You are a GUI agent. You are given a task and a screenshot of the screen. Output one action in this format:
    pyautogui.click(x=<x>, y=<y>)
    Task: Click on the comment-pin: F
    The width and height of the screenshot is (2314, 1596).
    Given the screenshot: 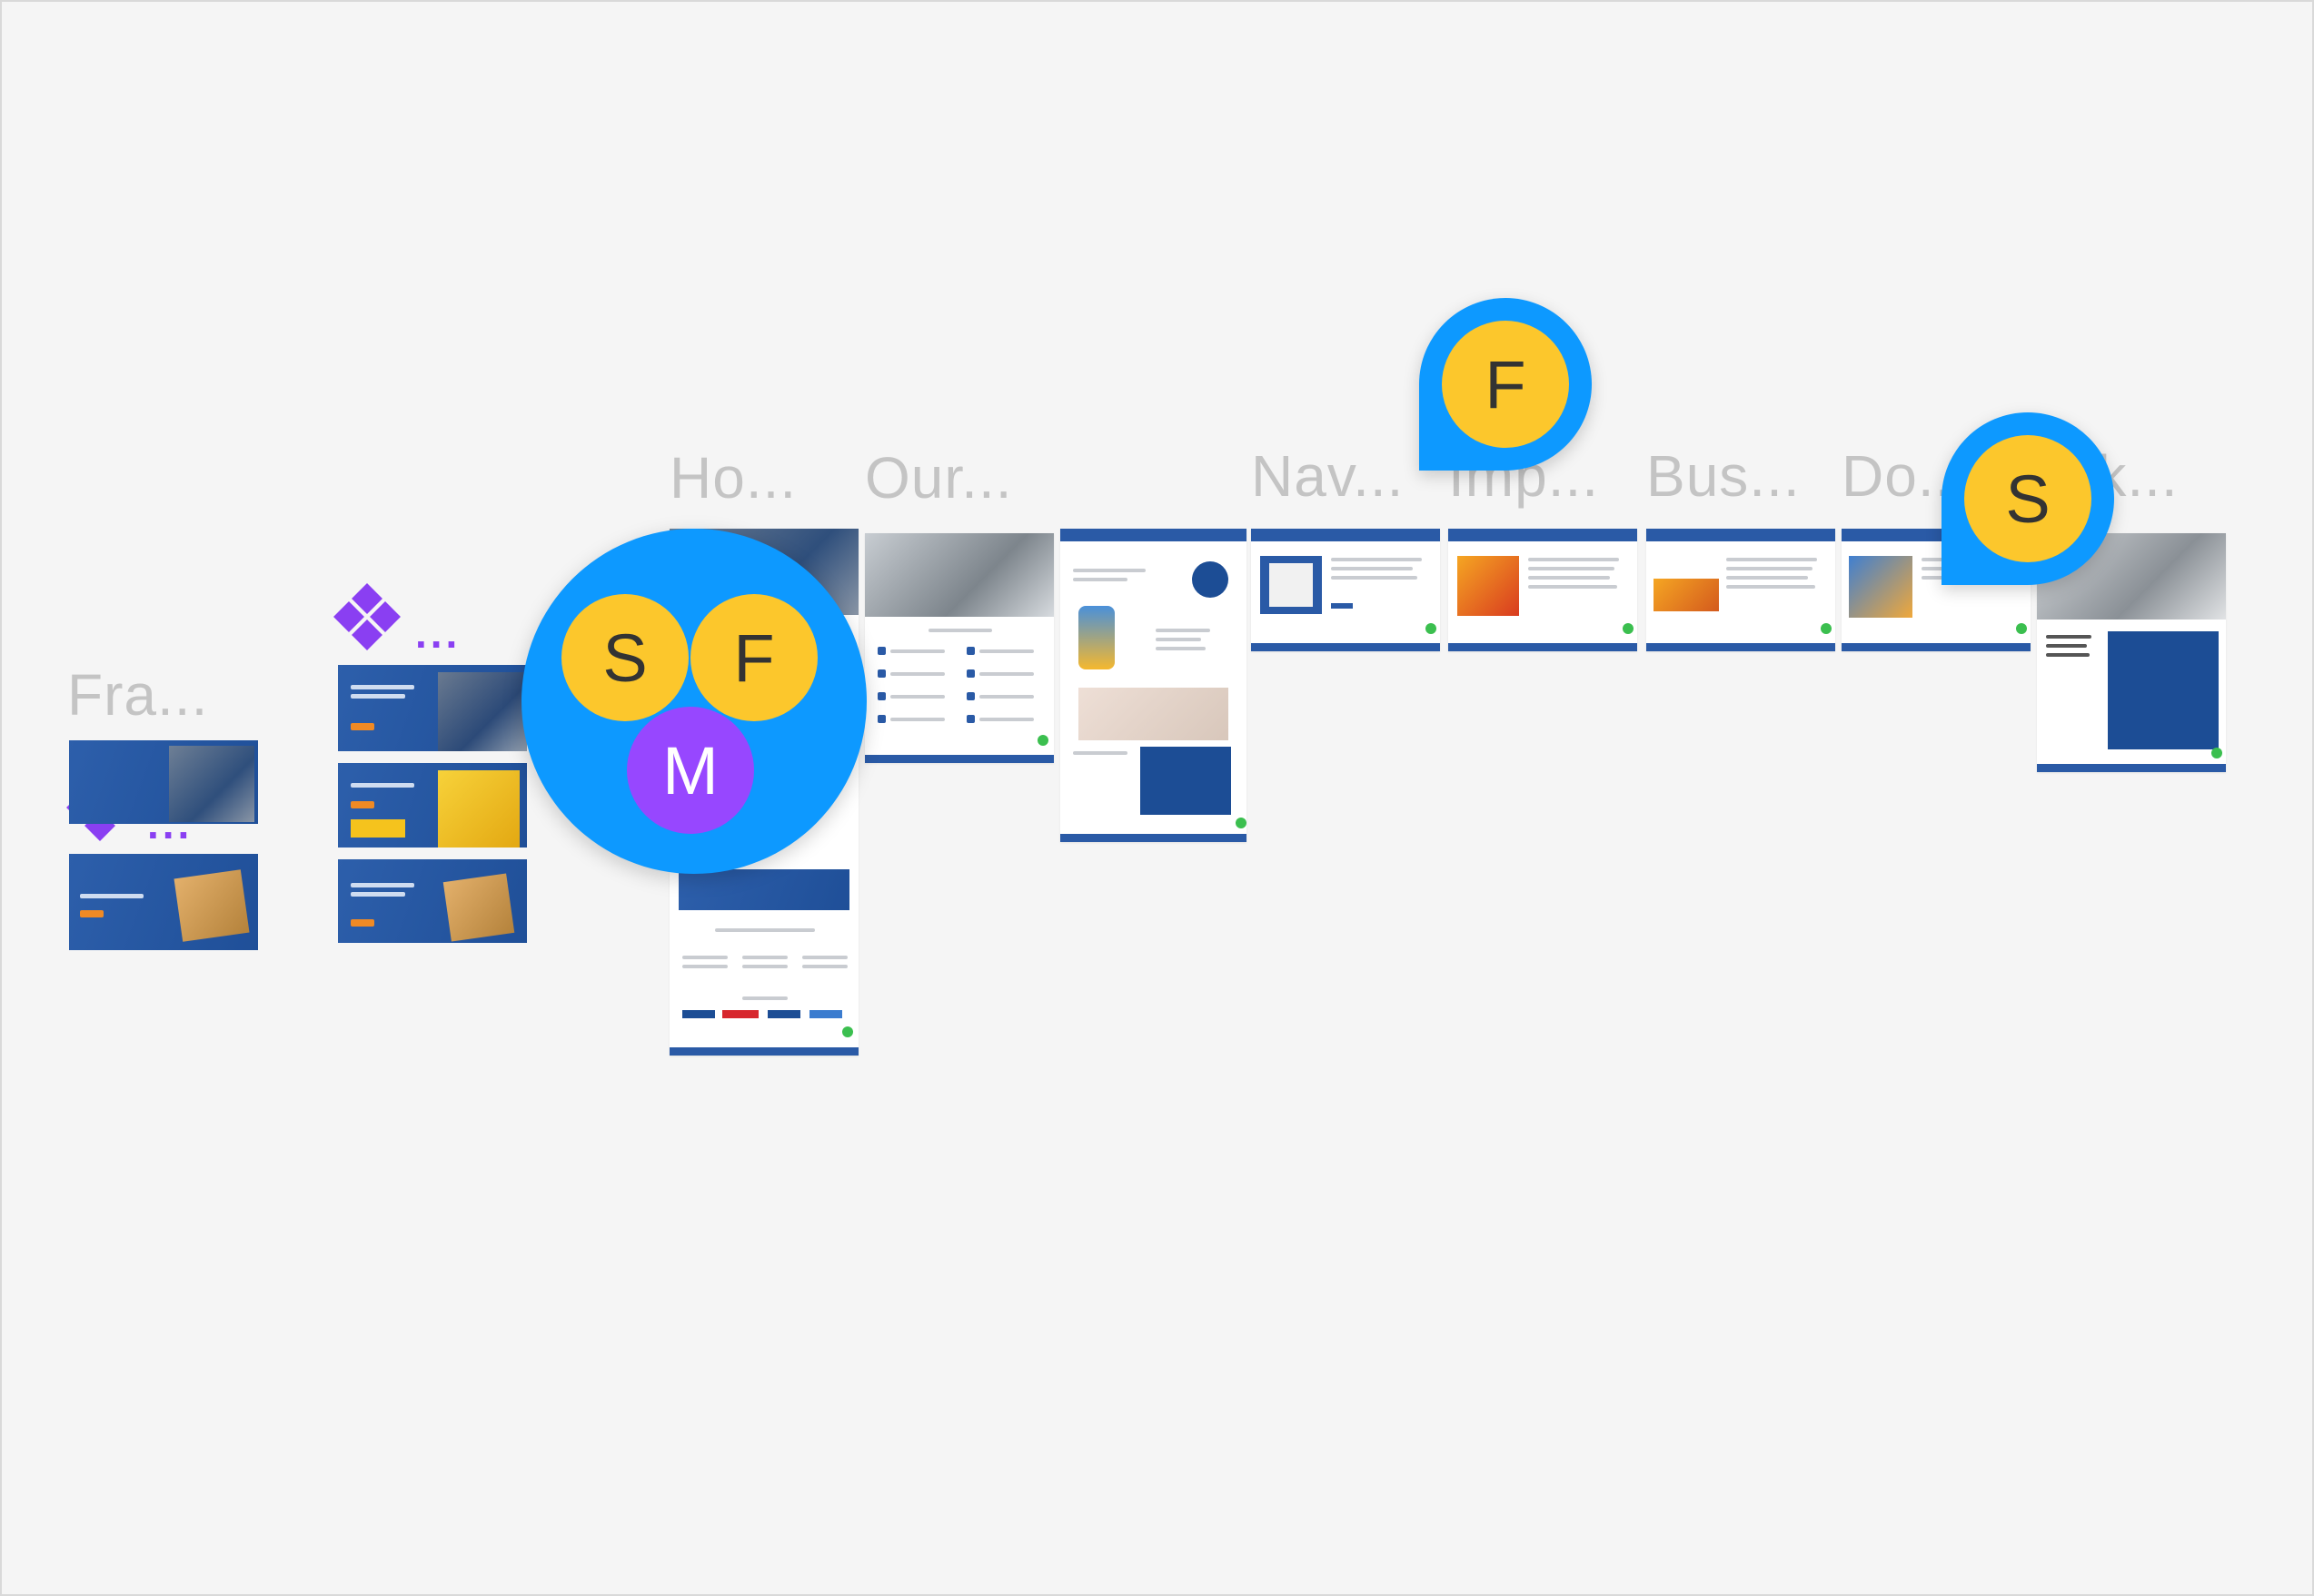 What is the action you would take?
    pyautogui.click(x=1505, y=384)
    